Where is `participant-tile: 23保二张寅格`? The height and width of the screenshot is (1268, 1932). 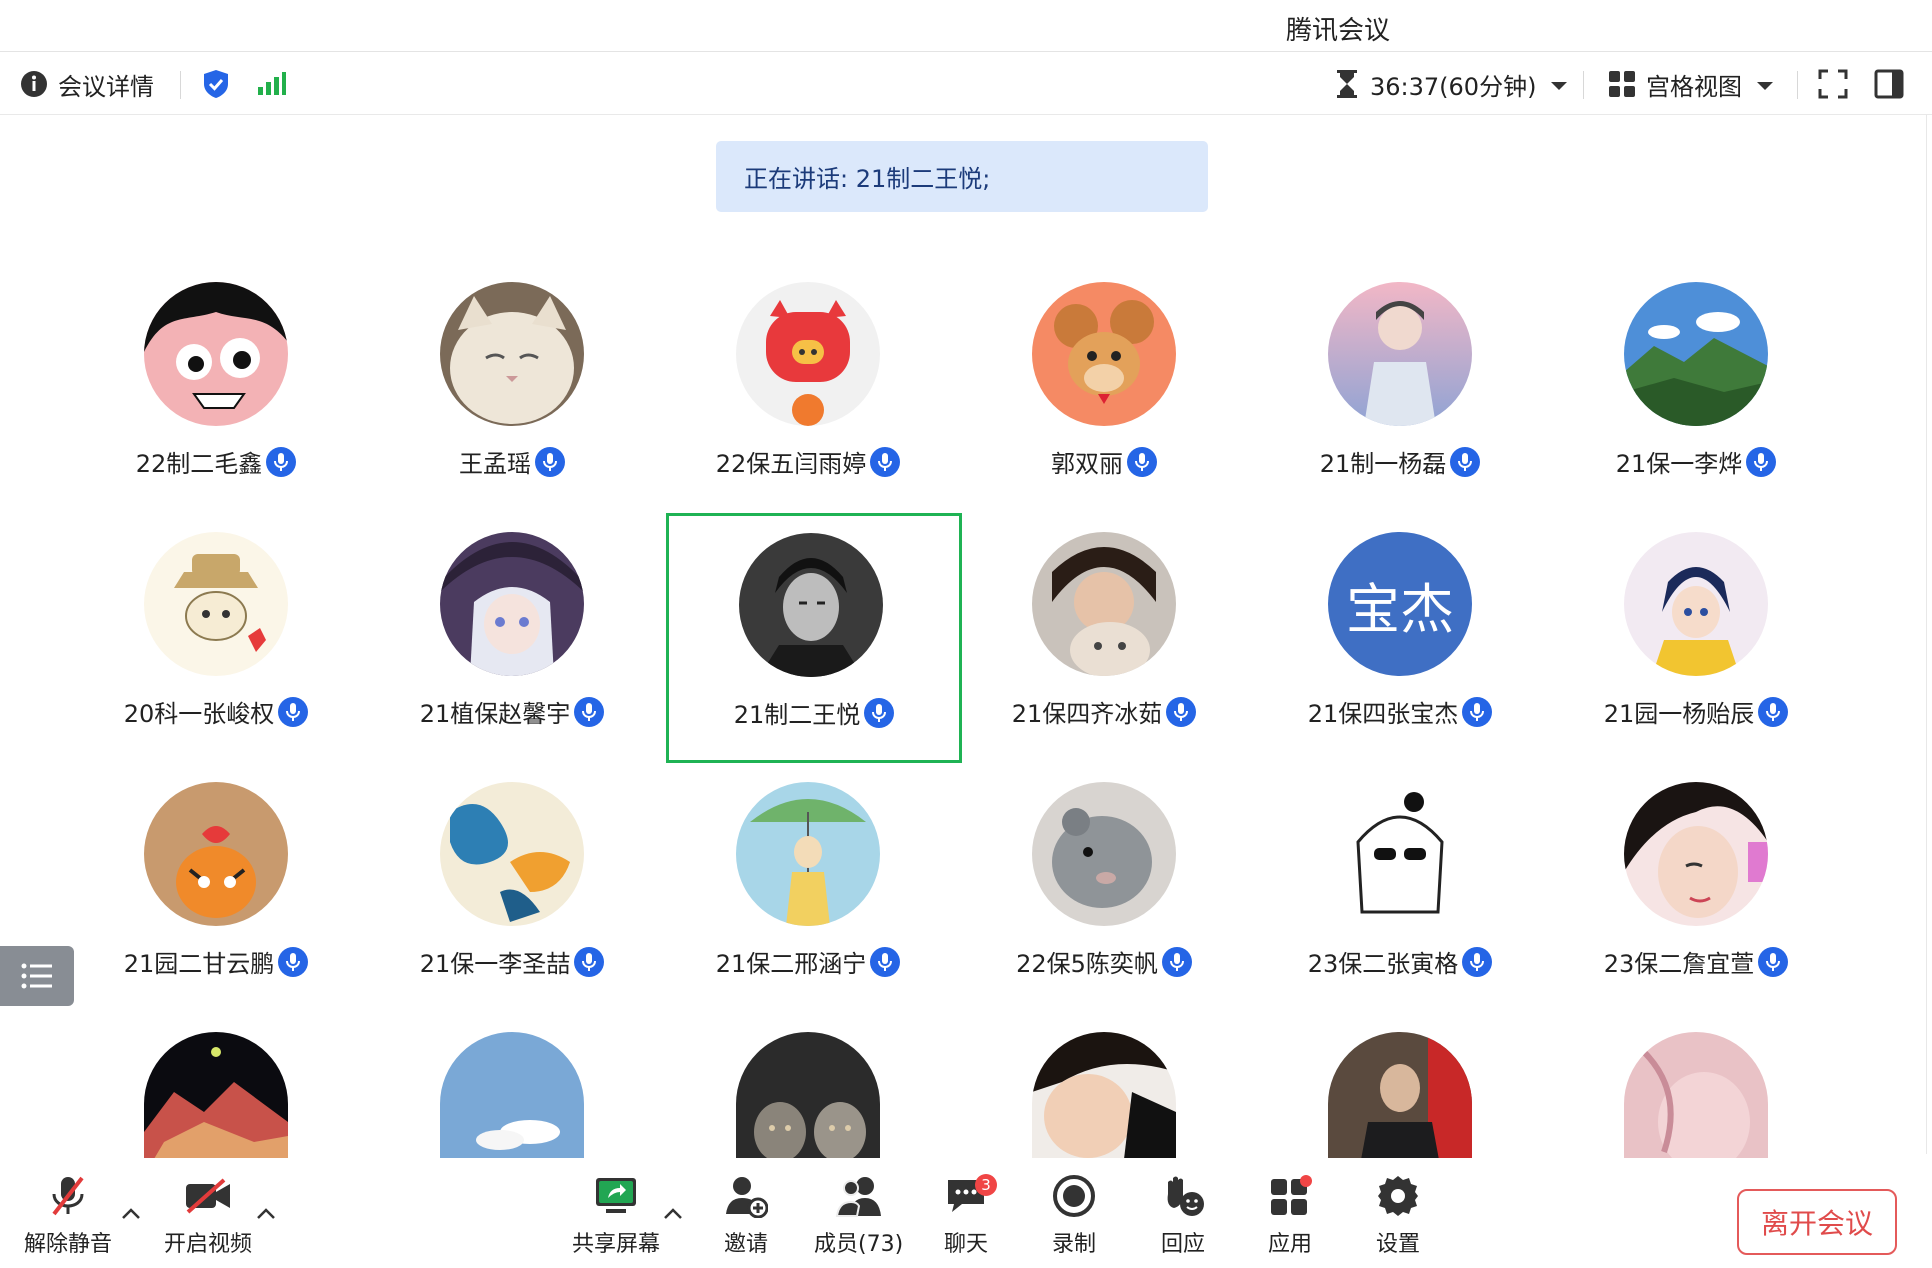
participant-tile: 23保二张寅格 is located at coordinates (1400, 887).